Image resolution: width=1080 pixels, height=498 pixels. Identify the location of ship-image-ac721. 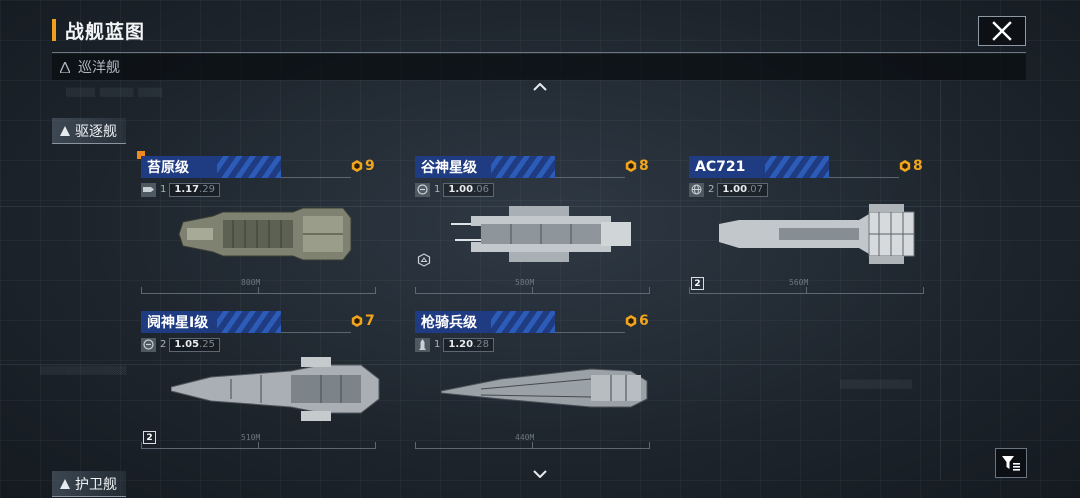
(817, 234).